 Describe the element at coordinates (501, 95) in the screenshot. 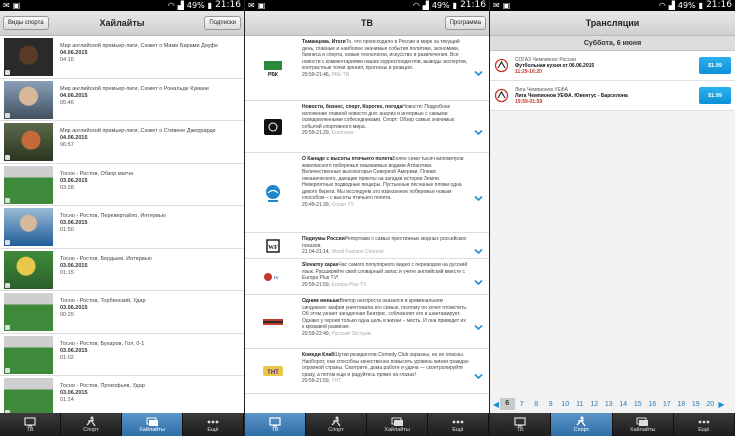

I see `league-logo-icon` at that location.